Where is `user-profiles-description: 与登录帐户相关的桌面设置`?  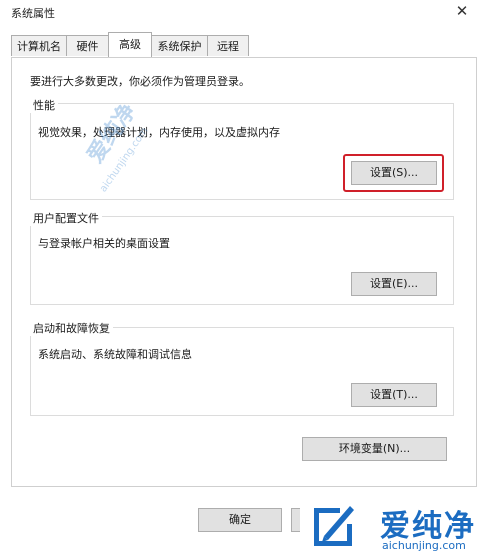 user-profiles-description: 与登录帐户相关的桌面设置 is located at coordinates (104, 243).